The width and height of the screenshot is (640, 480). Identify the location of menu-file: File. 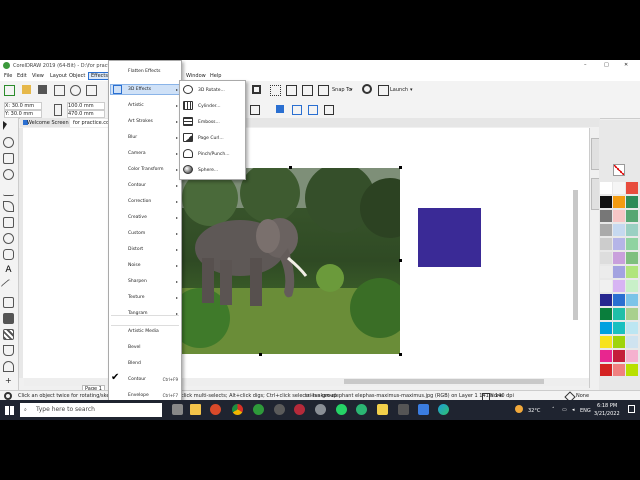
(8, 76).